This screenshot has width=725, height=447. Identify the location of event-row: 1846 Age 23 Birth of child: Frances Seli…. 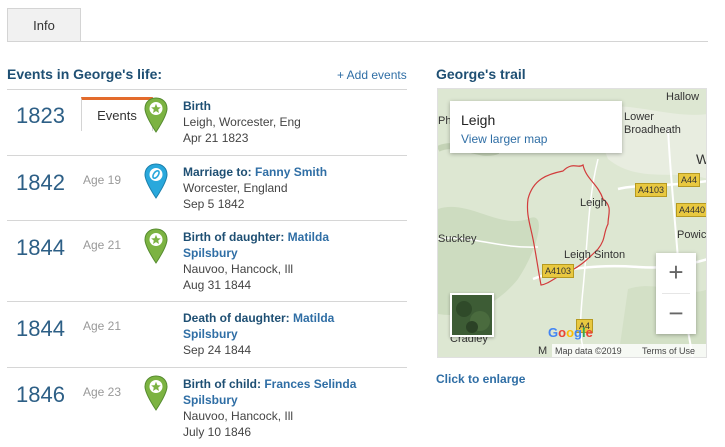
(207, 407).